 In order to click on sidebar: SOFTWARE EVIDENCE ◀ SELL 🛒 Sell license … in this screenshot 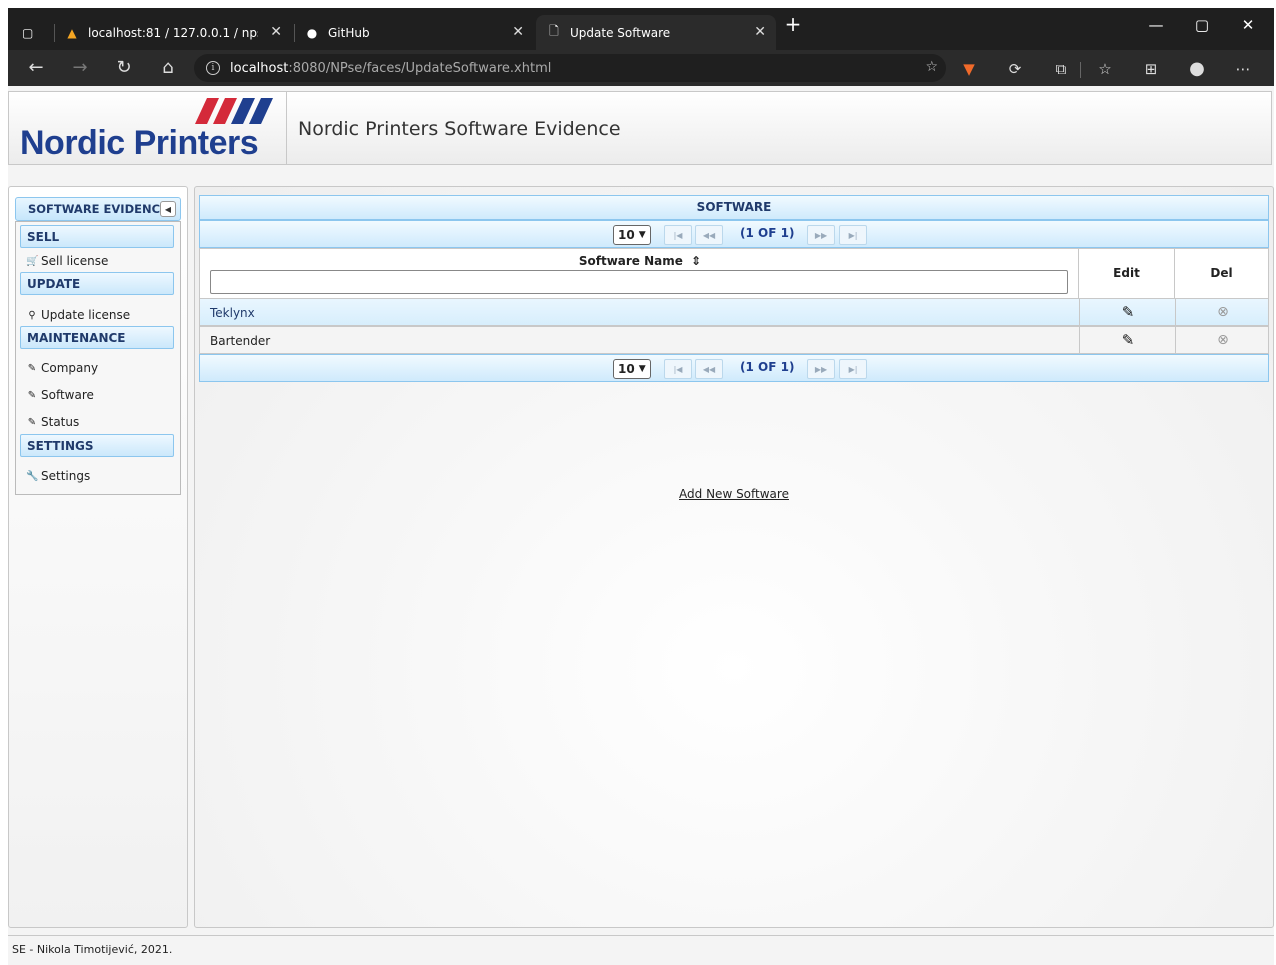, I will do `click(98, 557)`.